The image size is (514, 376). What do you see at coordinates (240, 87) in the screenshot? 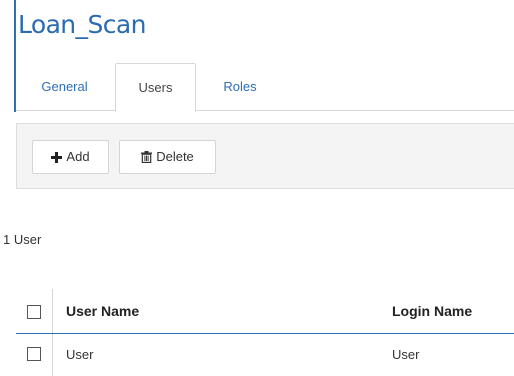
I see `tab-roles: Roles` at bounding box center [240, 87].